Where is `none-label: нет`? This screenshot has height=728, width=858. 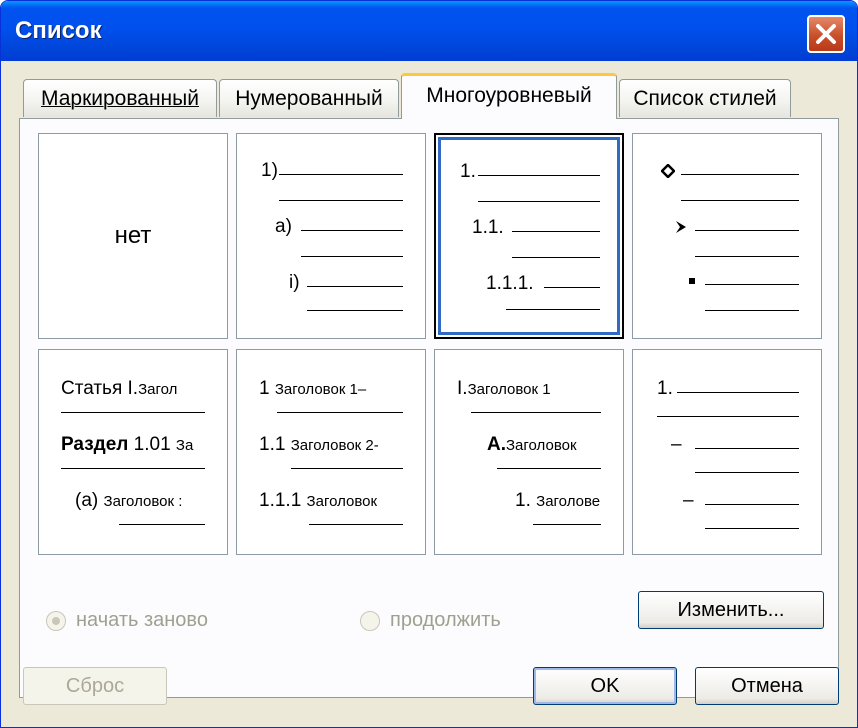
none-label: нет is located at coordinates (133, 235).